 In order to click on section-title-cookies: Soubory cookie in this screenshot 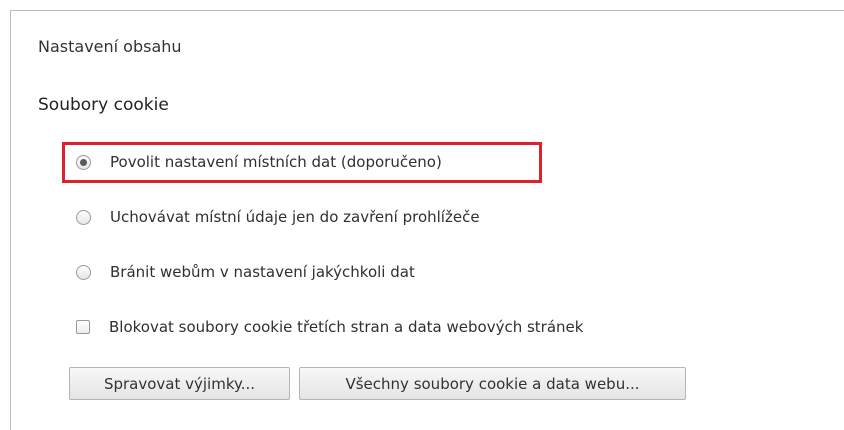, I will do `click(103, 105)`.